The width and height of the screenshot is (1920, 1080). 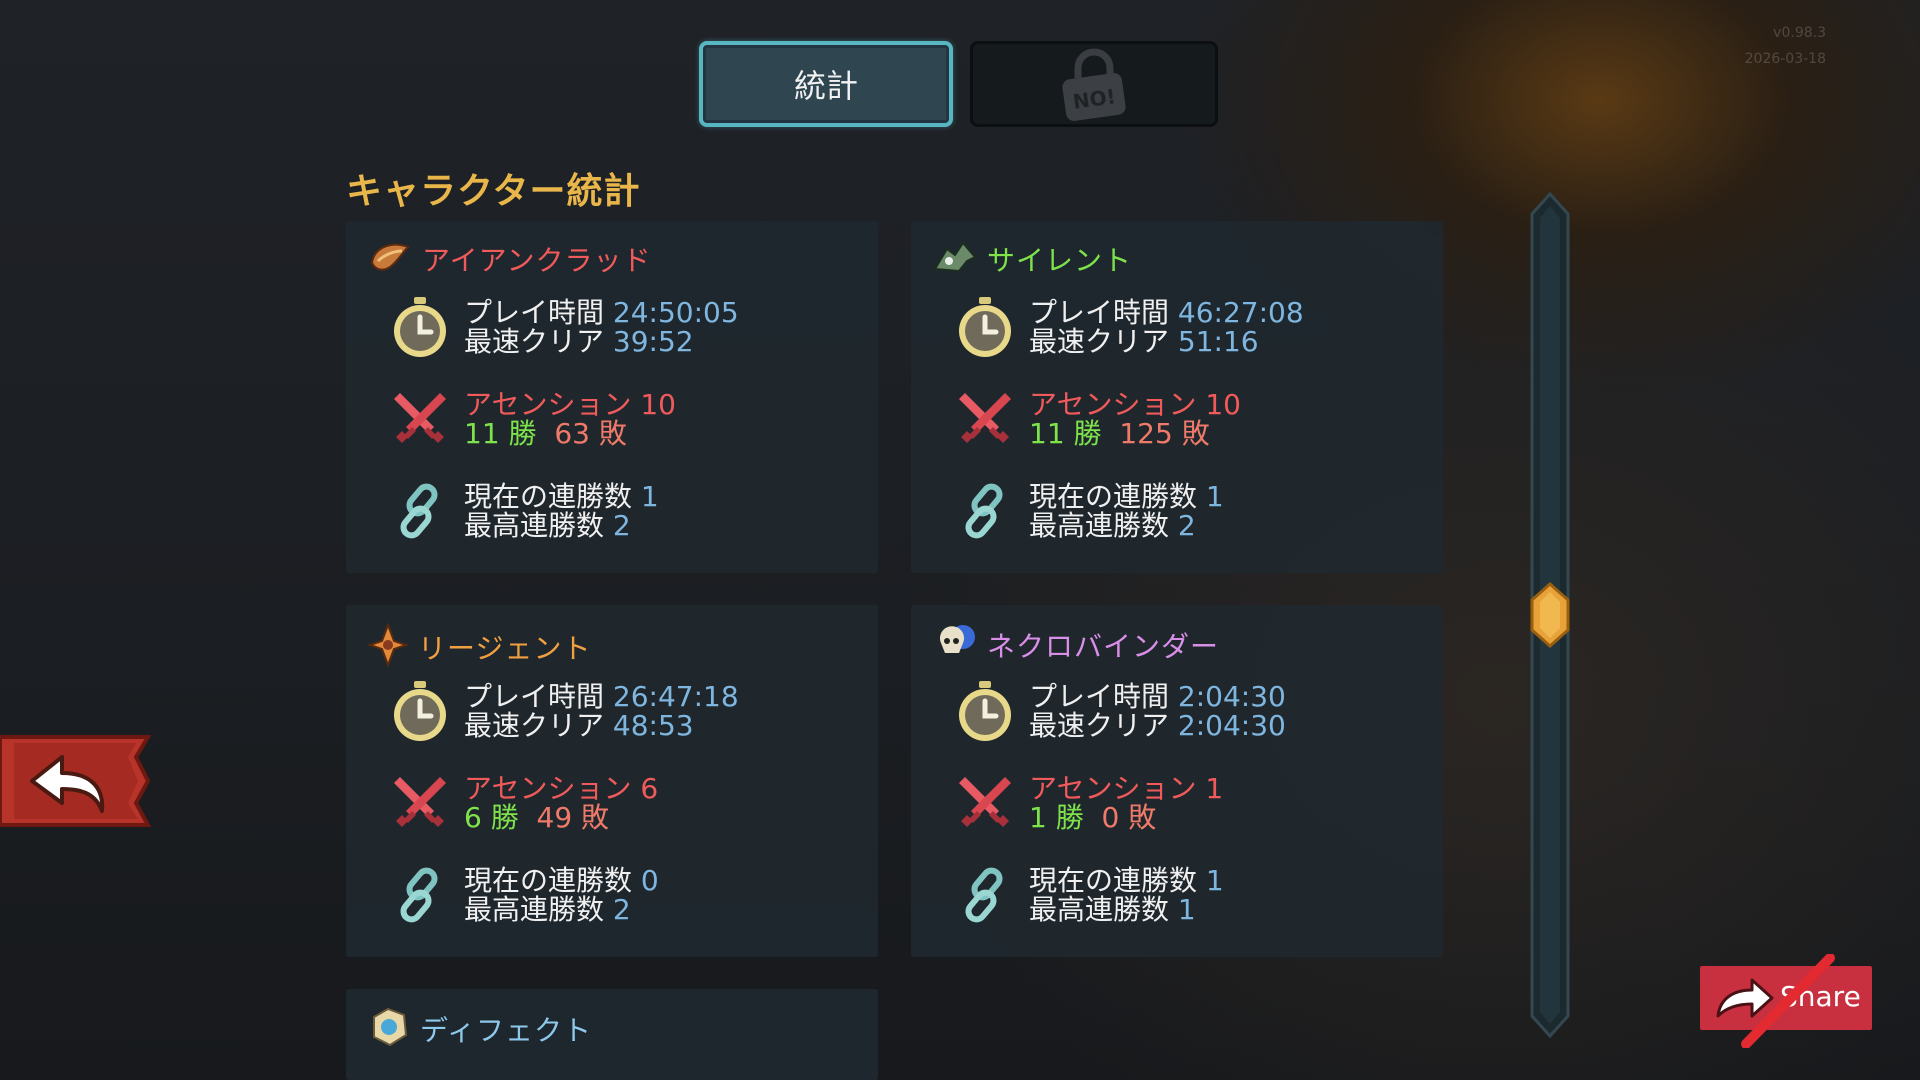 I want to click on fastest-clear-line: 最速クリア 2:04:30, so click(x=1157, y=725).